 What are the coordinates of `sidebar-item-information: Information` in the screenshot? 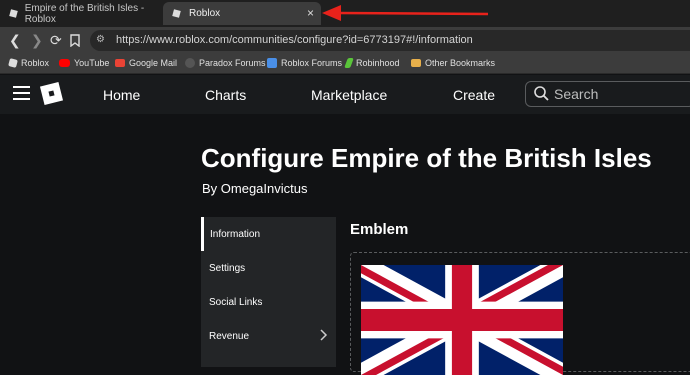 It's located at (268, 234).